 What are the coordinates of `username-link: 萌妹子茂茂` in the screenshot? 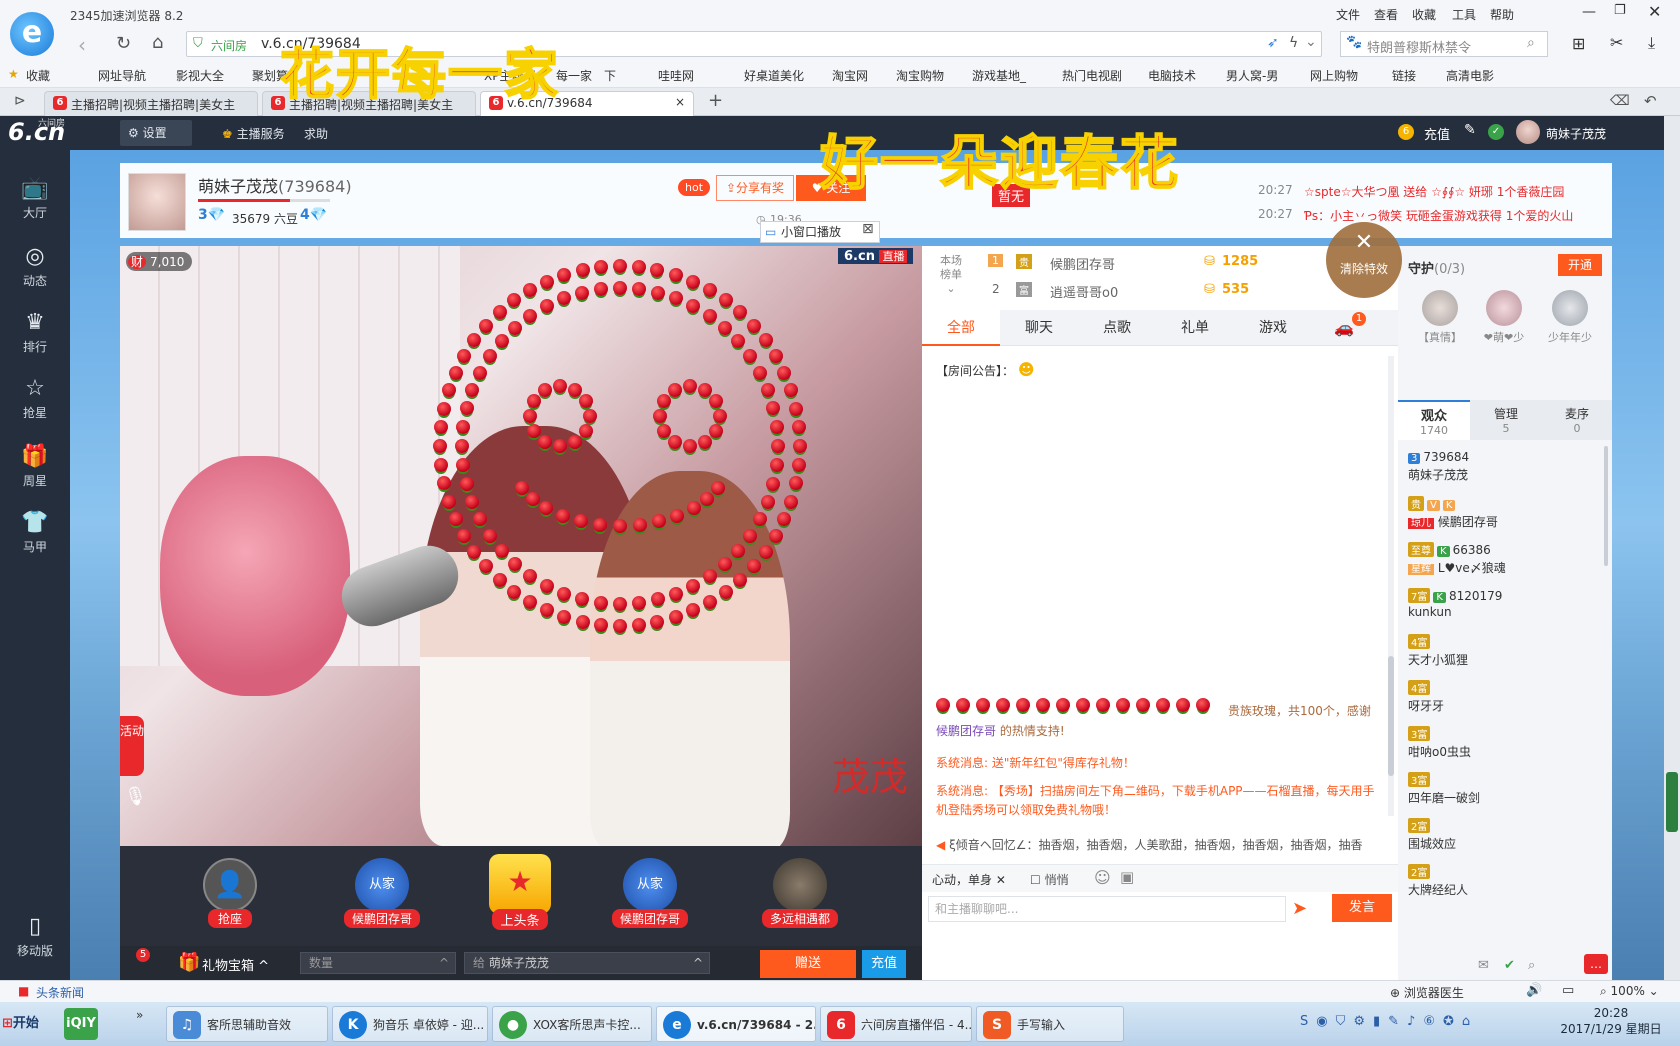 It's located at (1576, 133).